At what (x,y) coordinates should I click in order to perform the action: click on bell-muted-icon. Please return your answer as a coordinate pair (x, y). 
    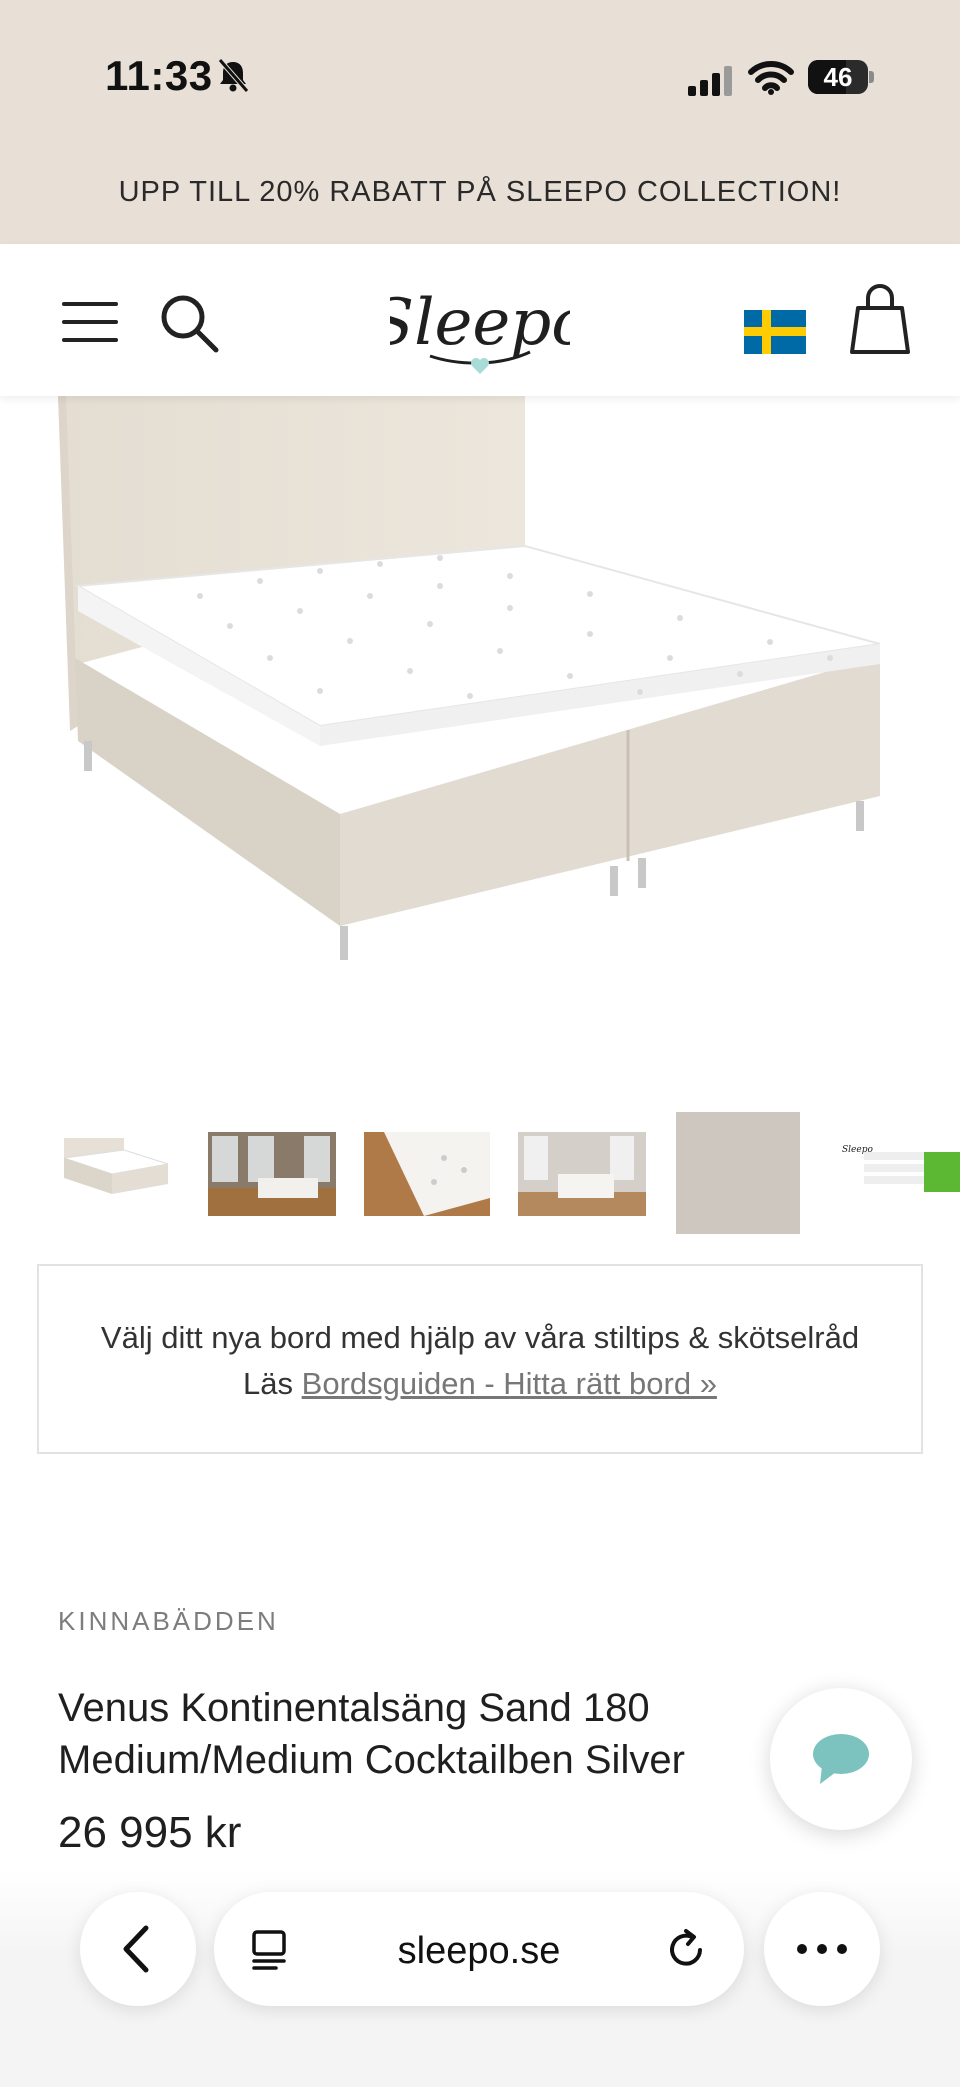
    Looking at the image, I should click on (233, 75).